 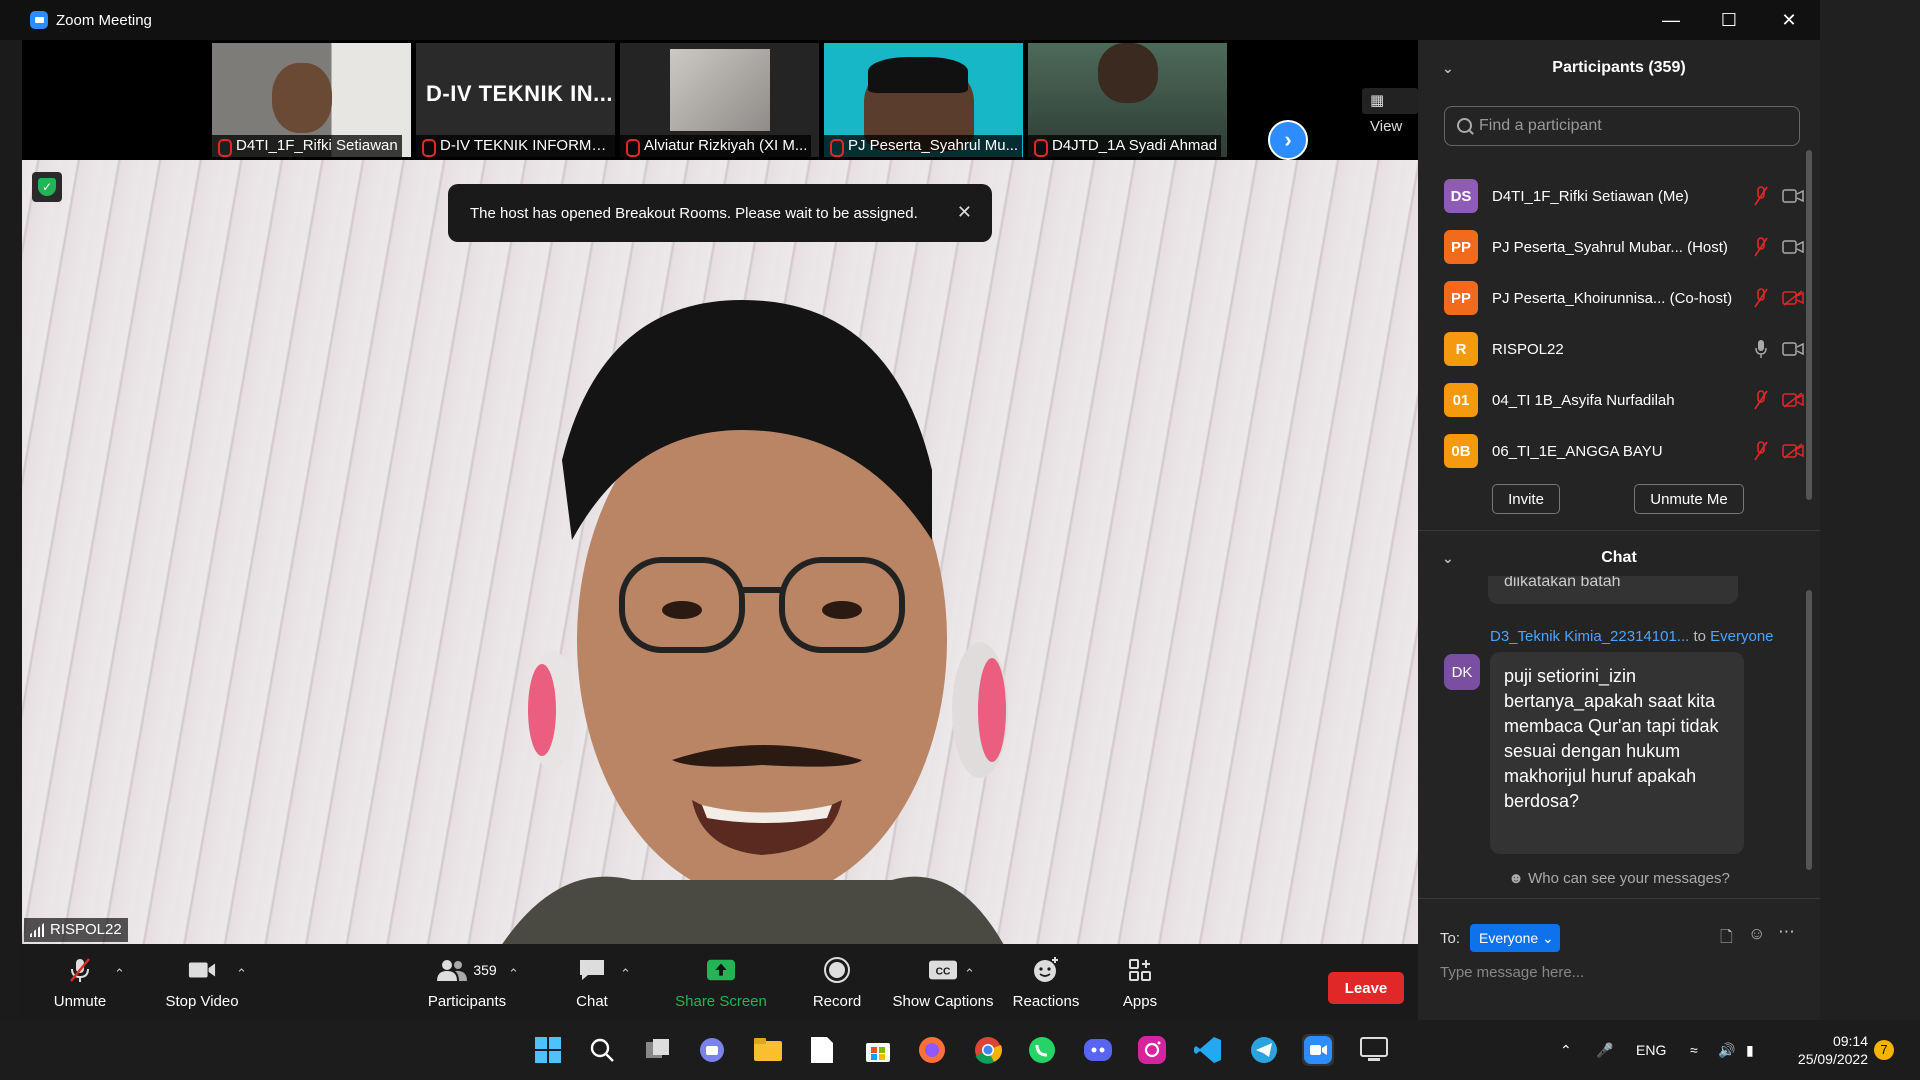 I want to click on language-indicator: ENG, so click(x=1651, y=1050).